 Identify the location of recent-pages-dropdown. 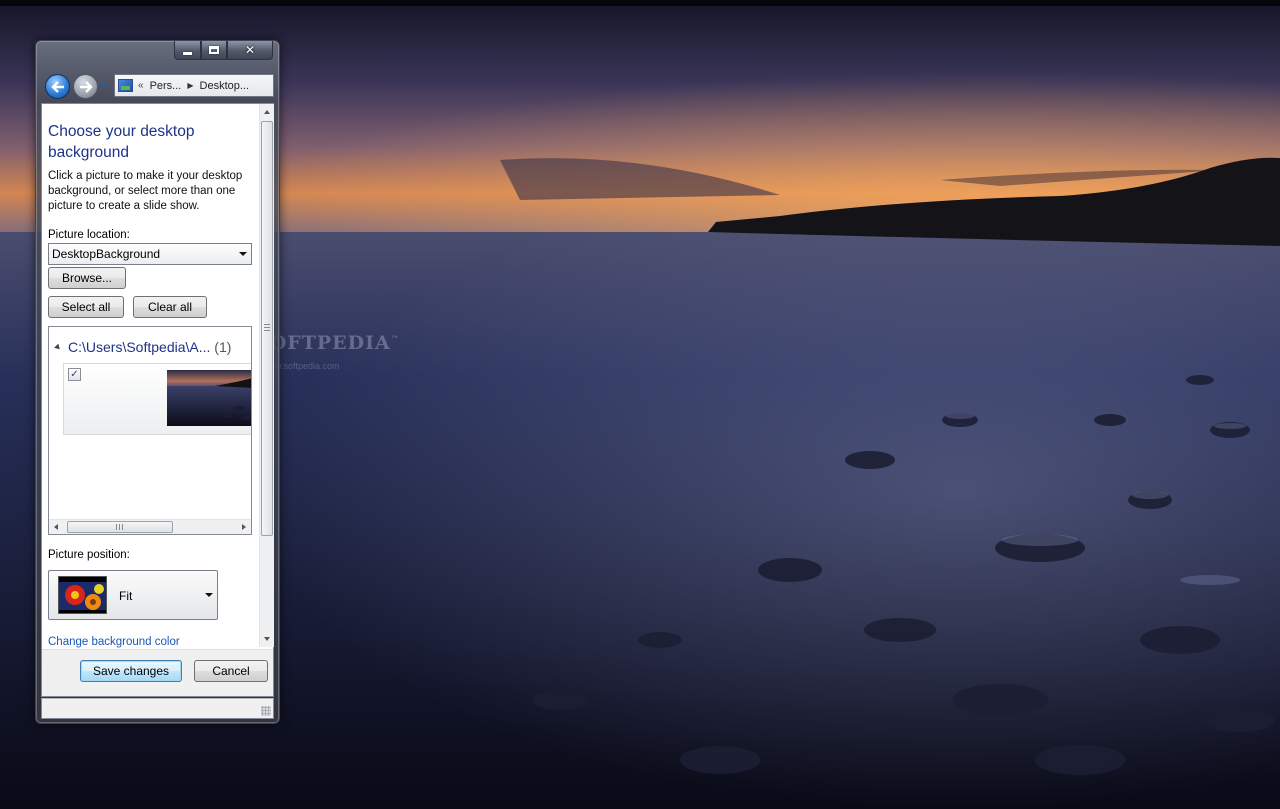
(104, 85).